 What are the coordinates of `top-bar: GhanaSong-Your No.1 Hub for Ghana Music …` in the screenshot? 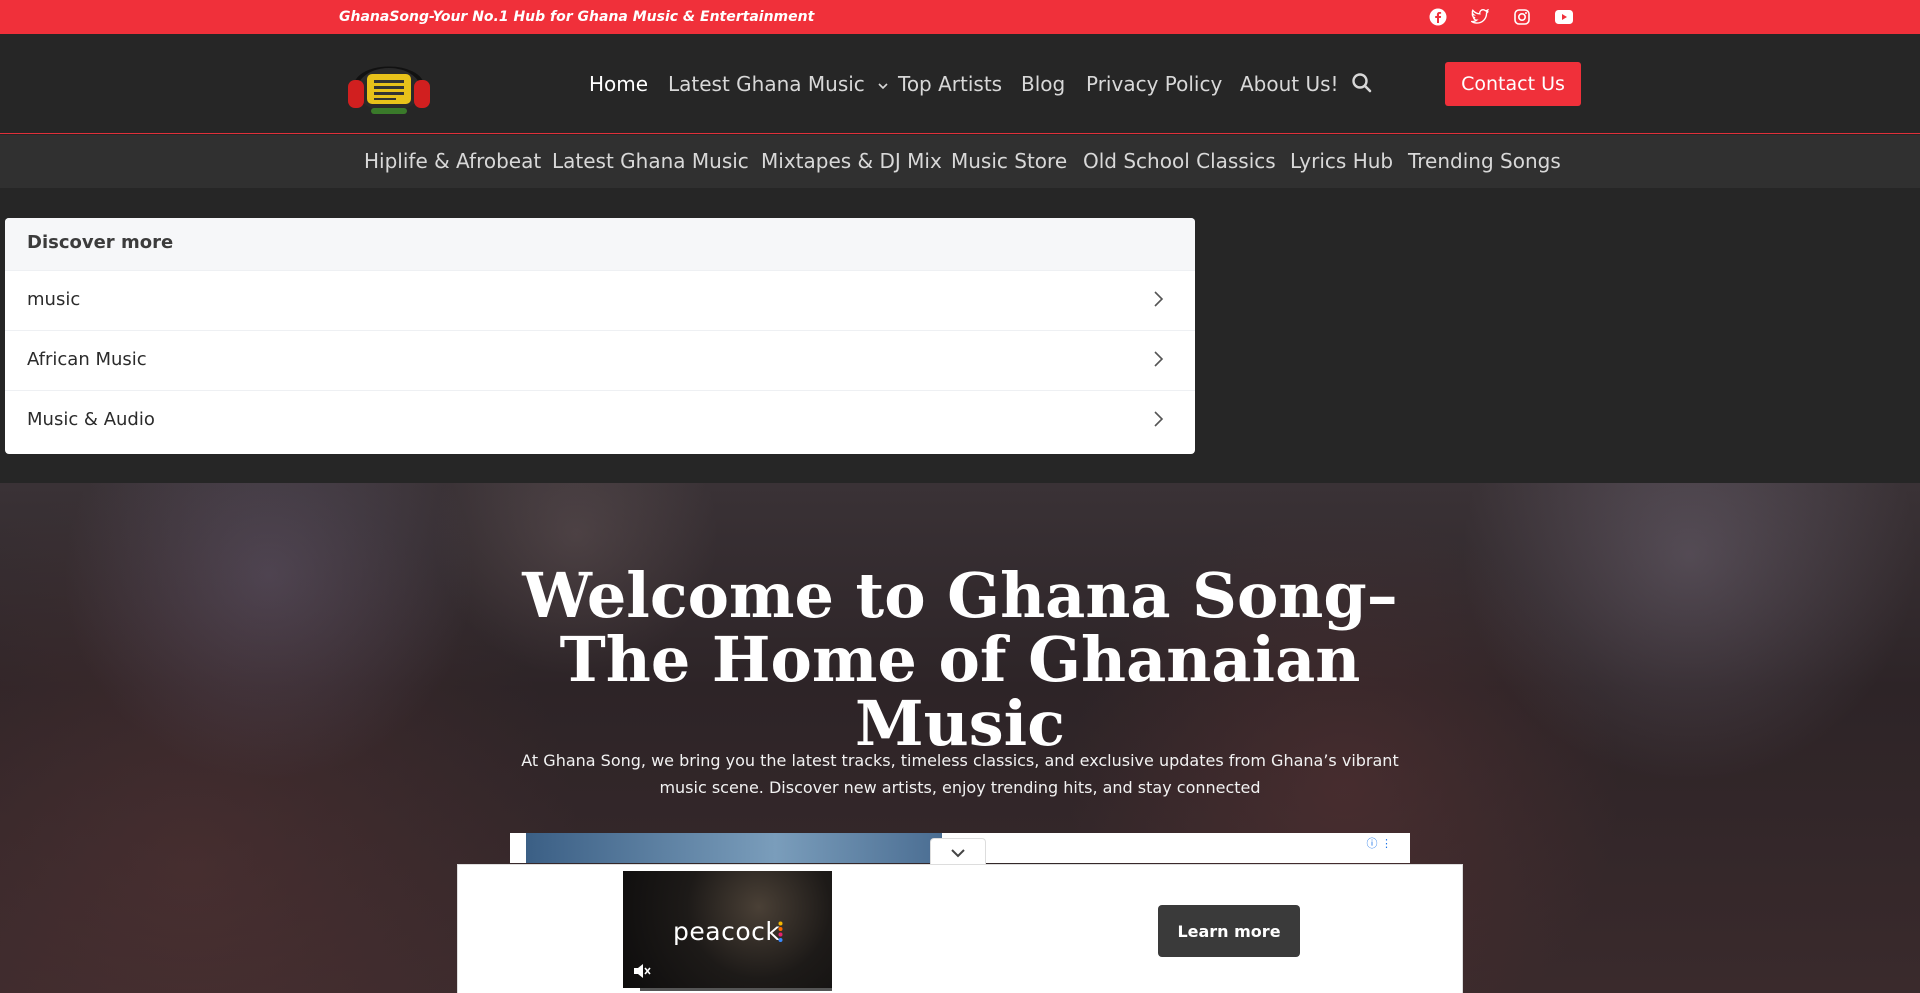 It's located at (960, 17).